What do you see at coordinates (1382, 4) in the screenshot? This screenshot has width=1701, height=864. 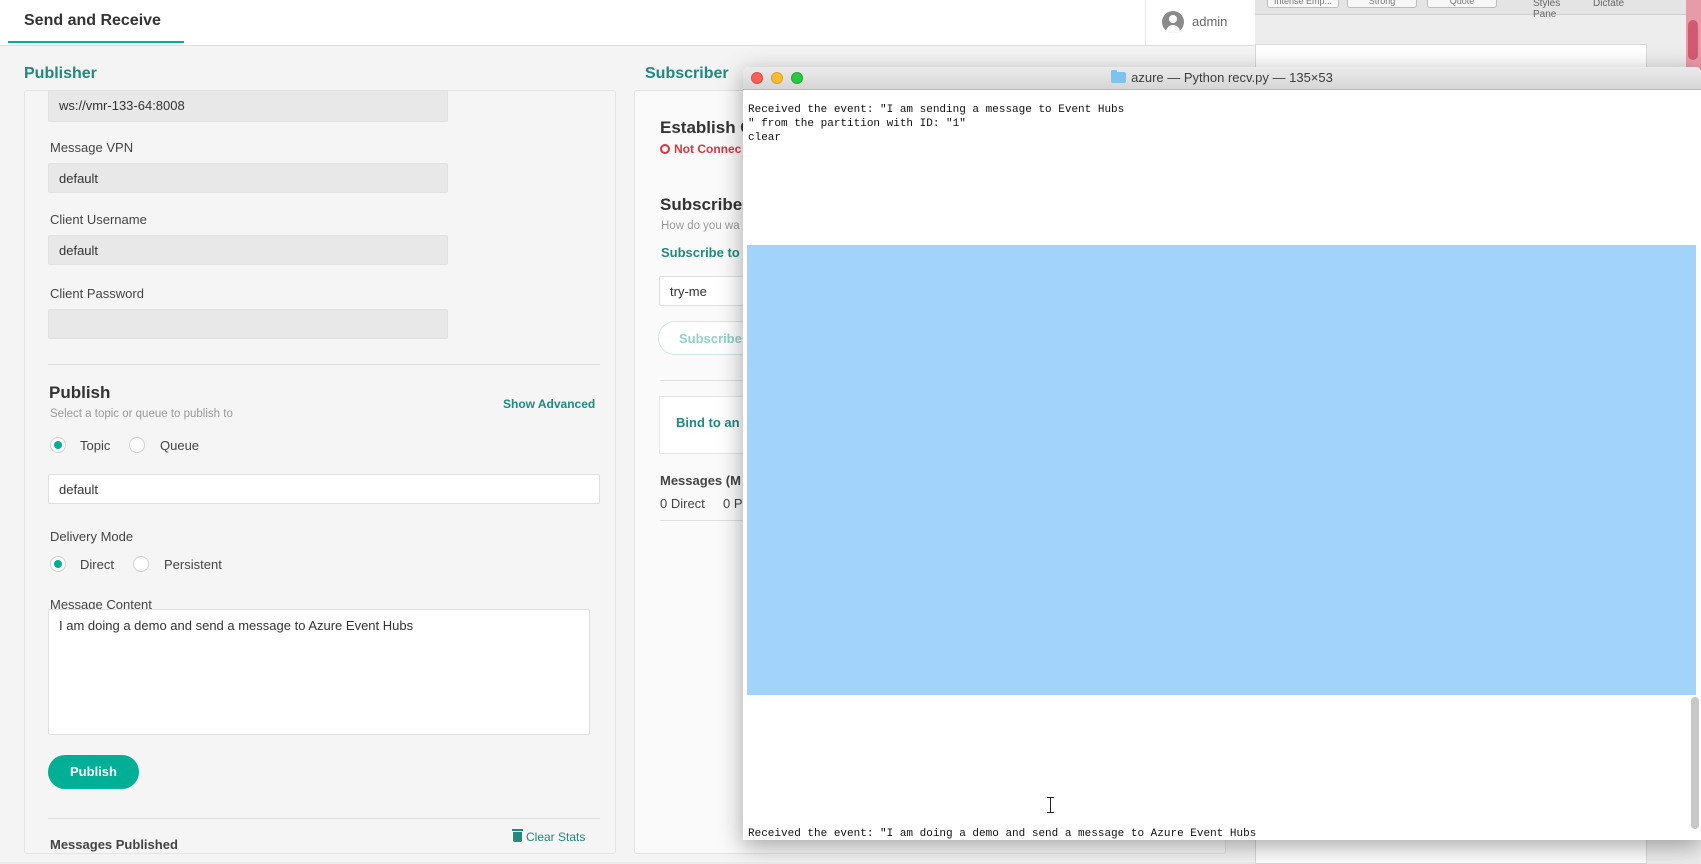 I see `style-strong: Strong` at bounding box center [1382, 4].